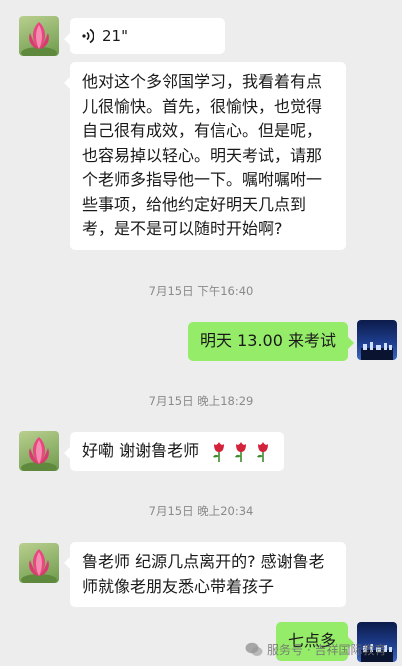  What do you see at coordinates (377, 351) in the screenshot?
I see `city-skyline-icon` at bounding box center [377, 351].